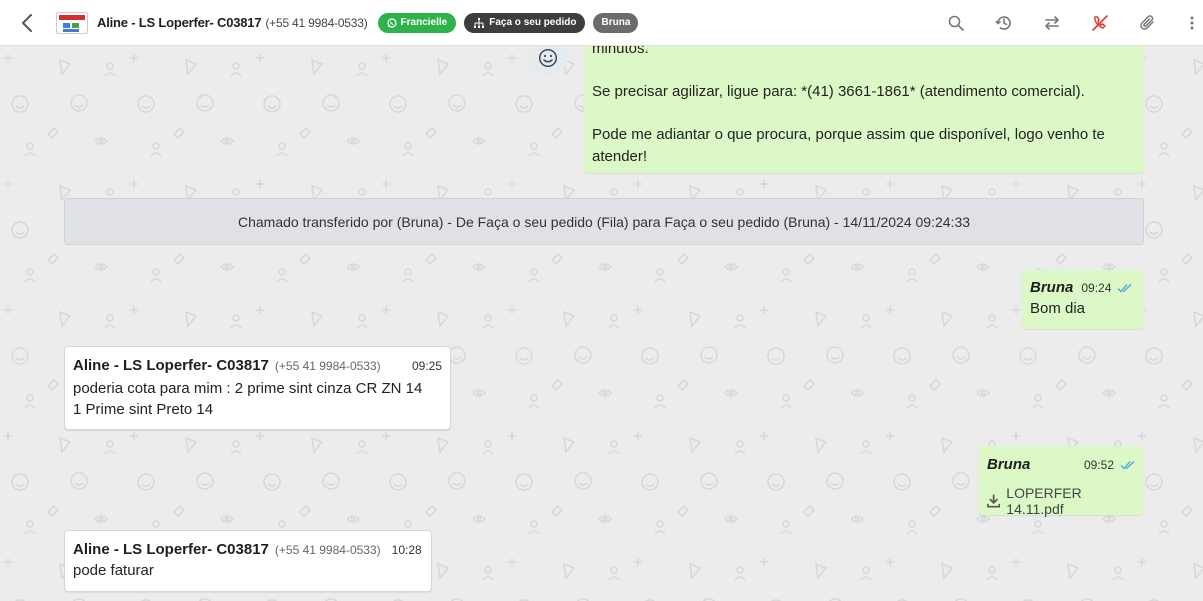  I want to click on avatar, so click(72, 22).